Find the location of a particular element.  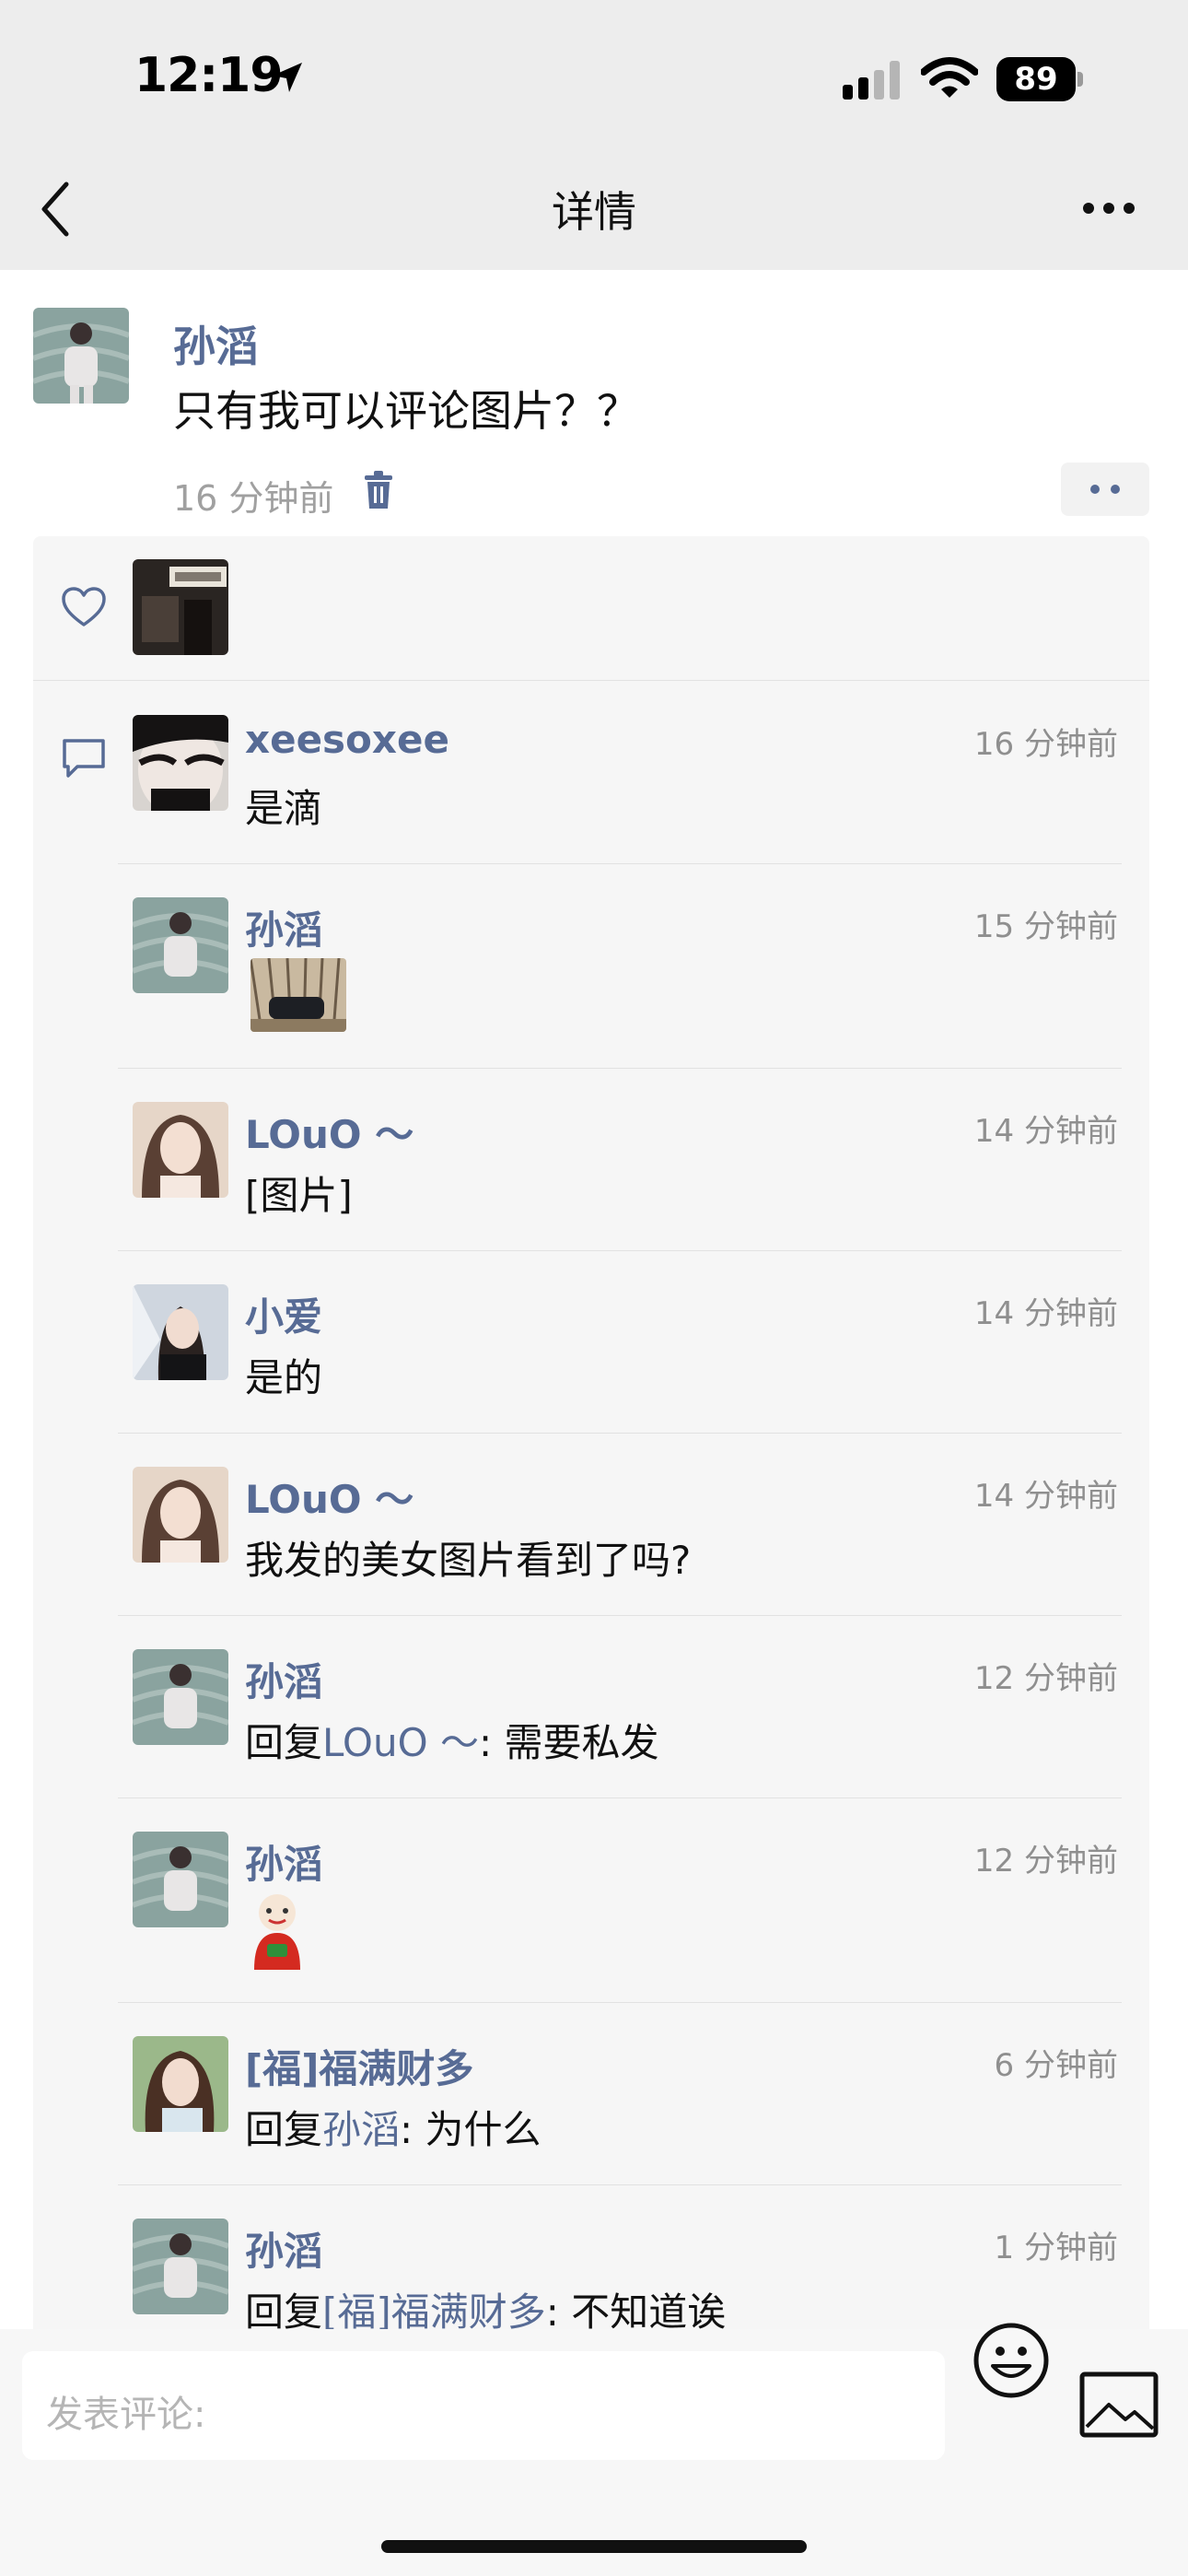

location-arrow-icon is located at coordinates (287, 77).